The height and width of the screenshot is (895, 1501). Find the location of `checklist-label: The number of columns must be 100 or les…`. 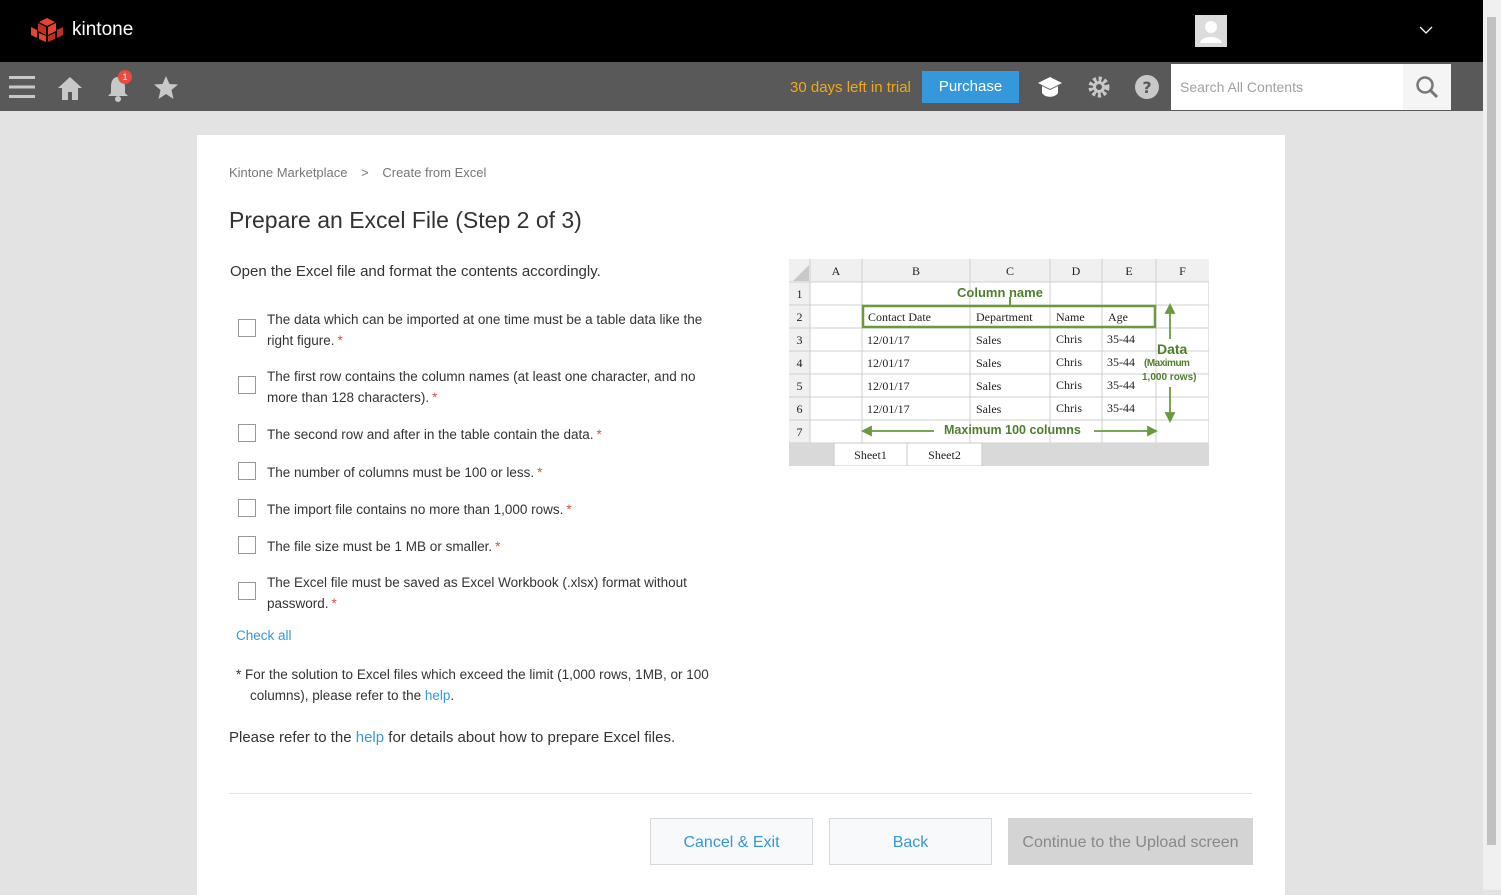

checklist-label: The number of columns must be 100 or les… is located at coordinates (492, 472).